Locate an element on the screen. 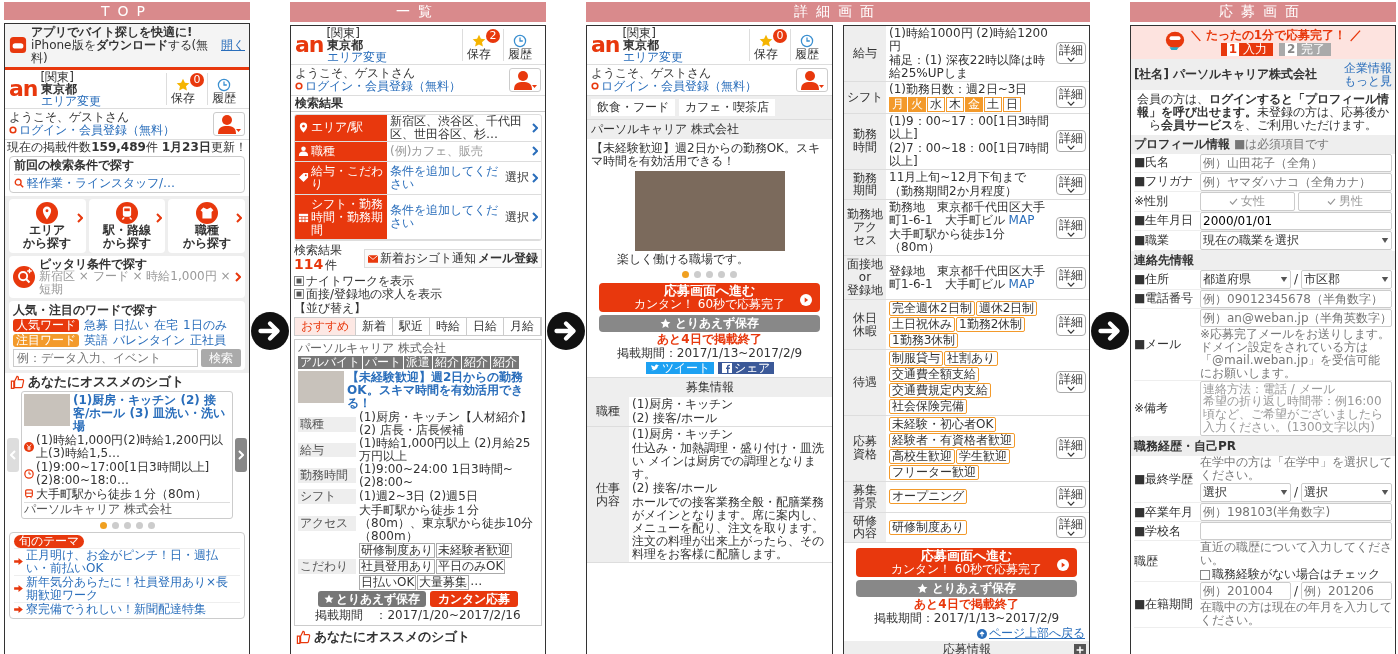  theme-link: 寮完備でうれしい！新聞配達特集 is located at coordinates (116, 609).